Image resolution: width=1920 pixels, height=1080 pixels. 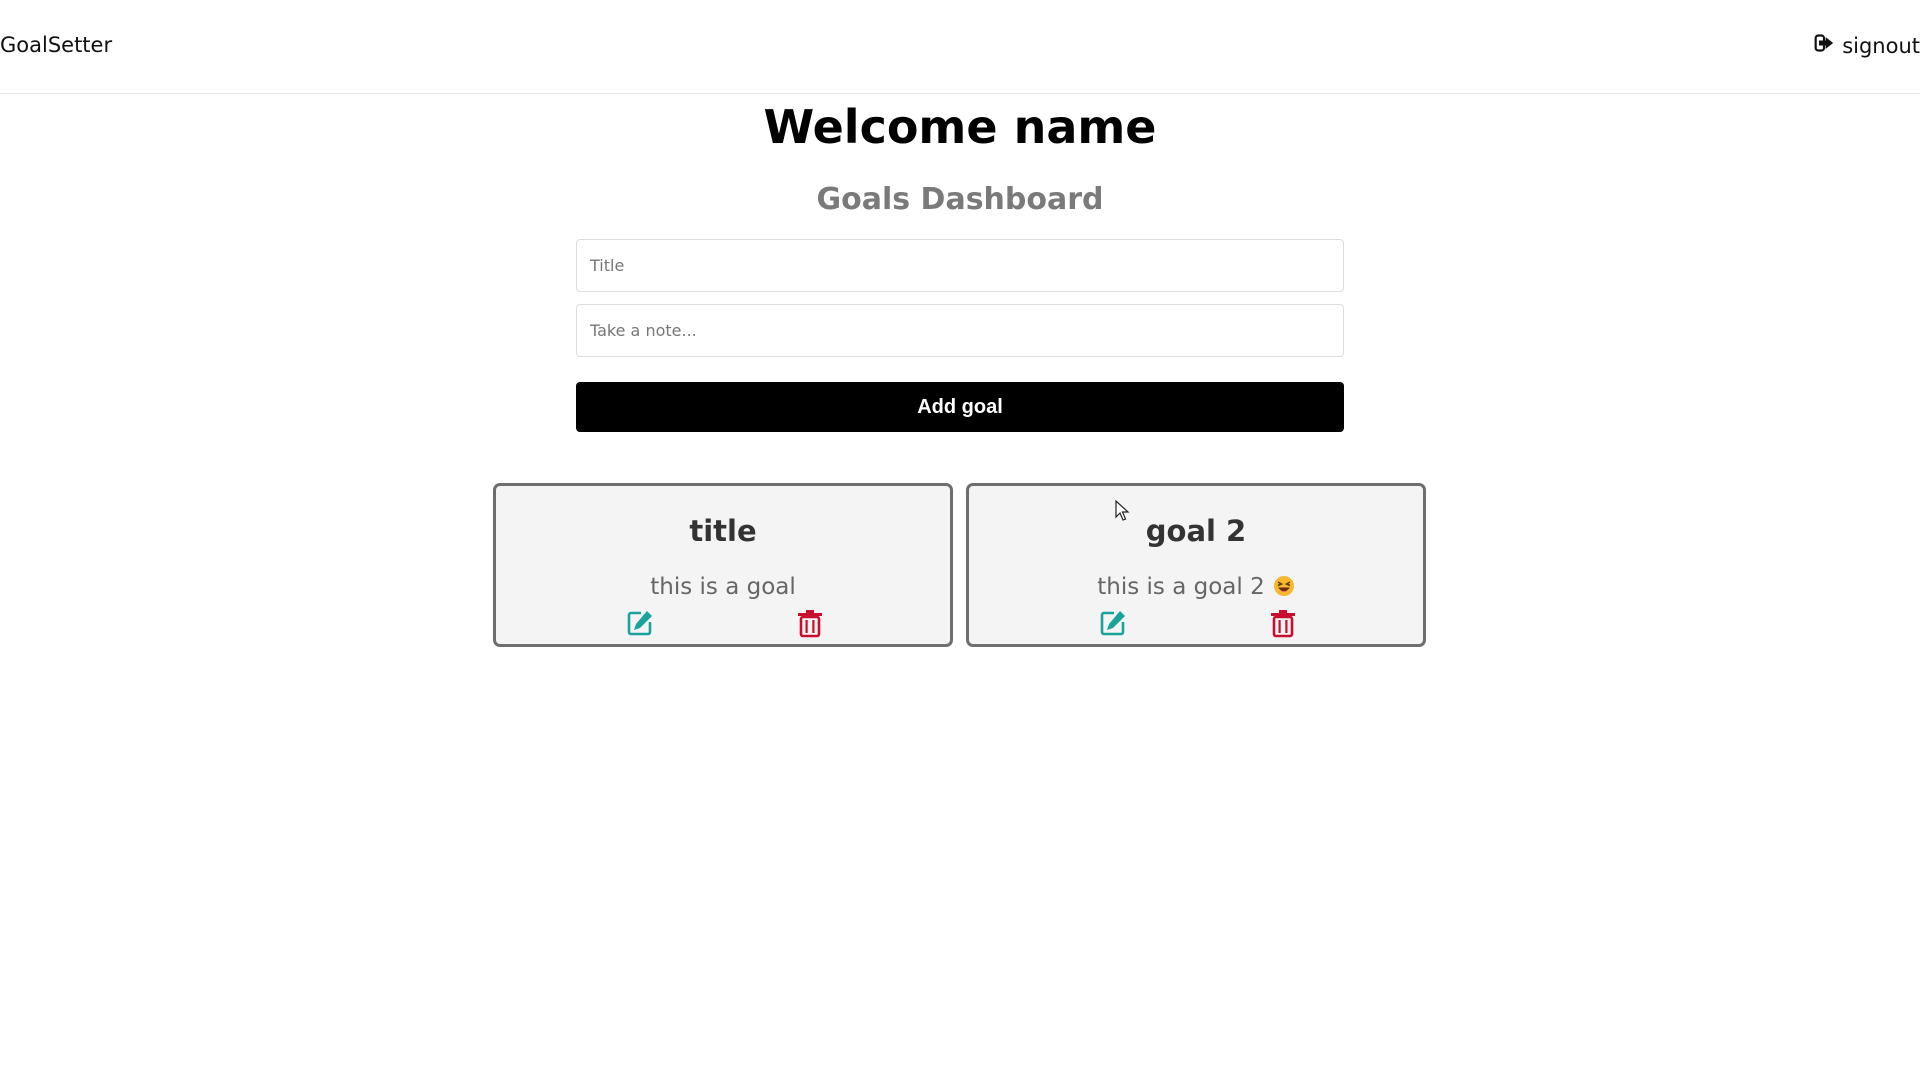 I want to click on title-input, so click(x=960, y=265).